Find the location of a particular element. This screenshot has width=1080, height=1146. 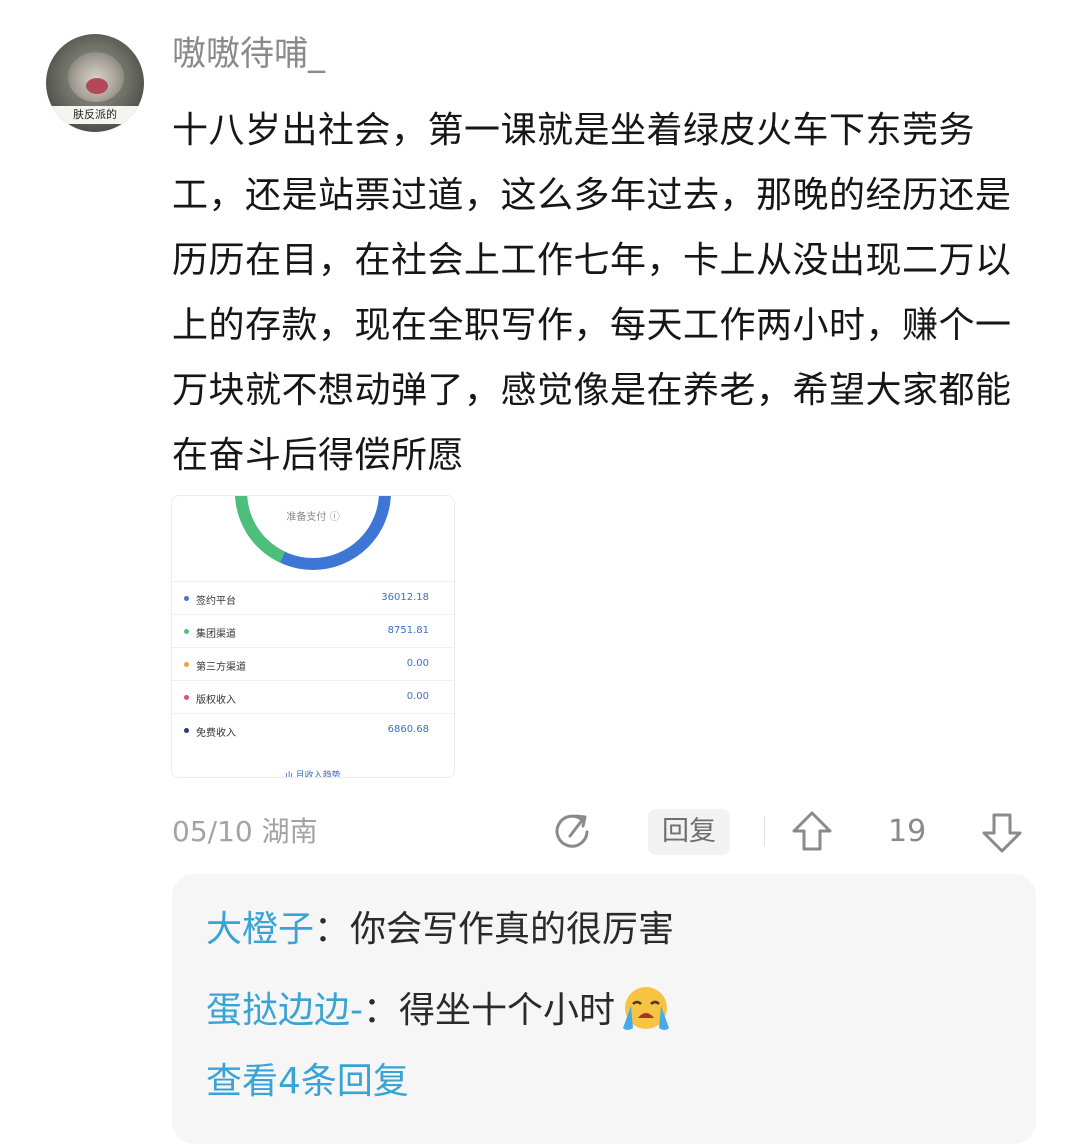

avatar-tag: 肤反派的 is located at coordinates (95, 115).